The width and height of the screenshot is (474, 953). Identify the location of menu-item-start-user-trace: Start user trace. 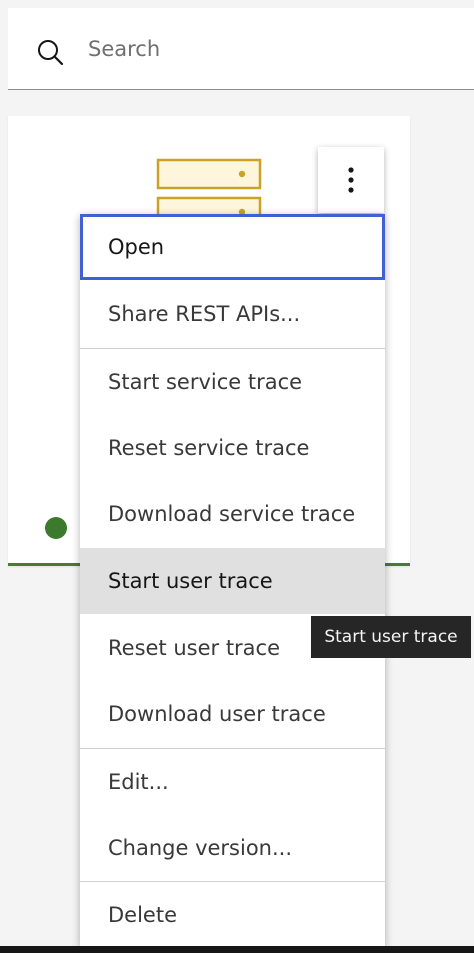
(232, 581).